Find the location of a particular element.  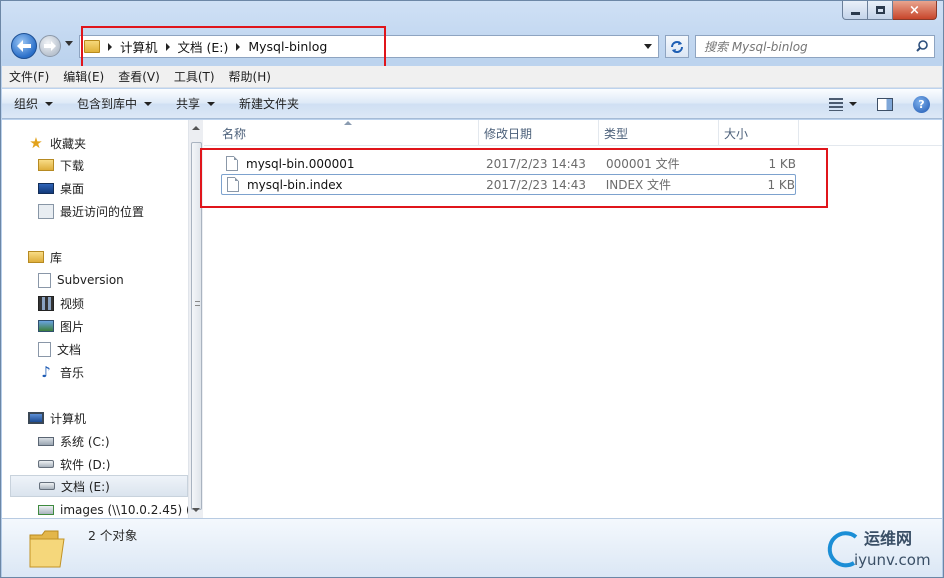

tree-drive-c: 系统 (C:) is located at coordinates (74, 441).